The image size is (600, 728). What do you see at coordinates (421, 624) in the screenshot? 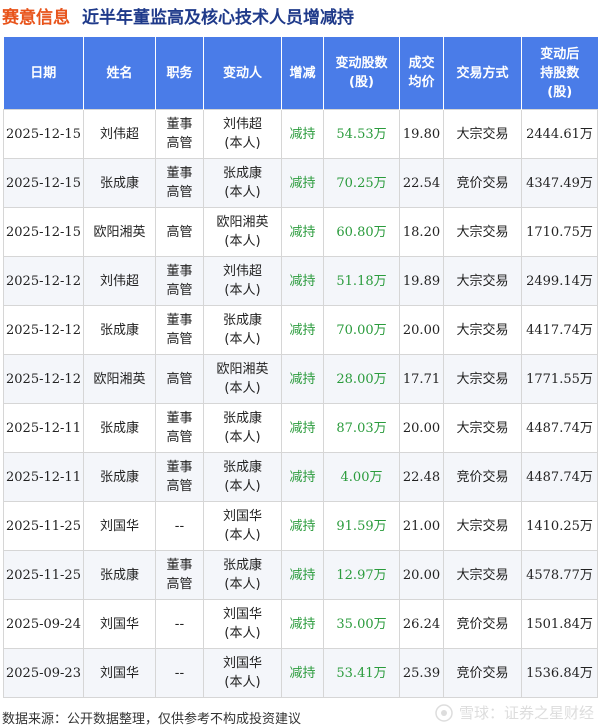
I see `cell-price: 26.24` at bounding box center [421, 624].